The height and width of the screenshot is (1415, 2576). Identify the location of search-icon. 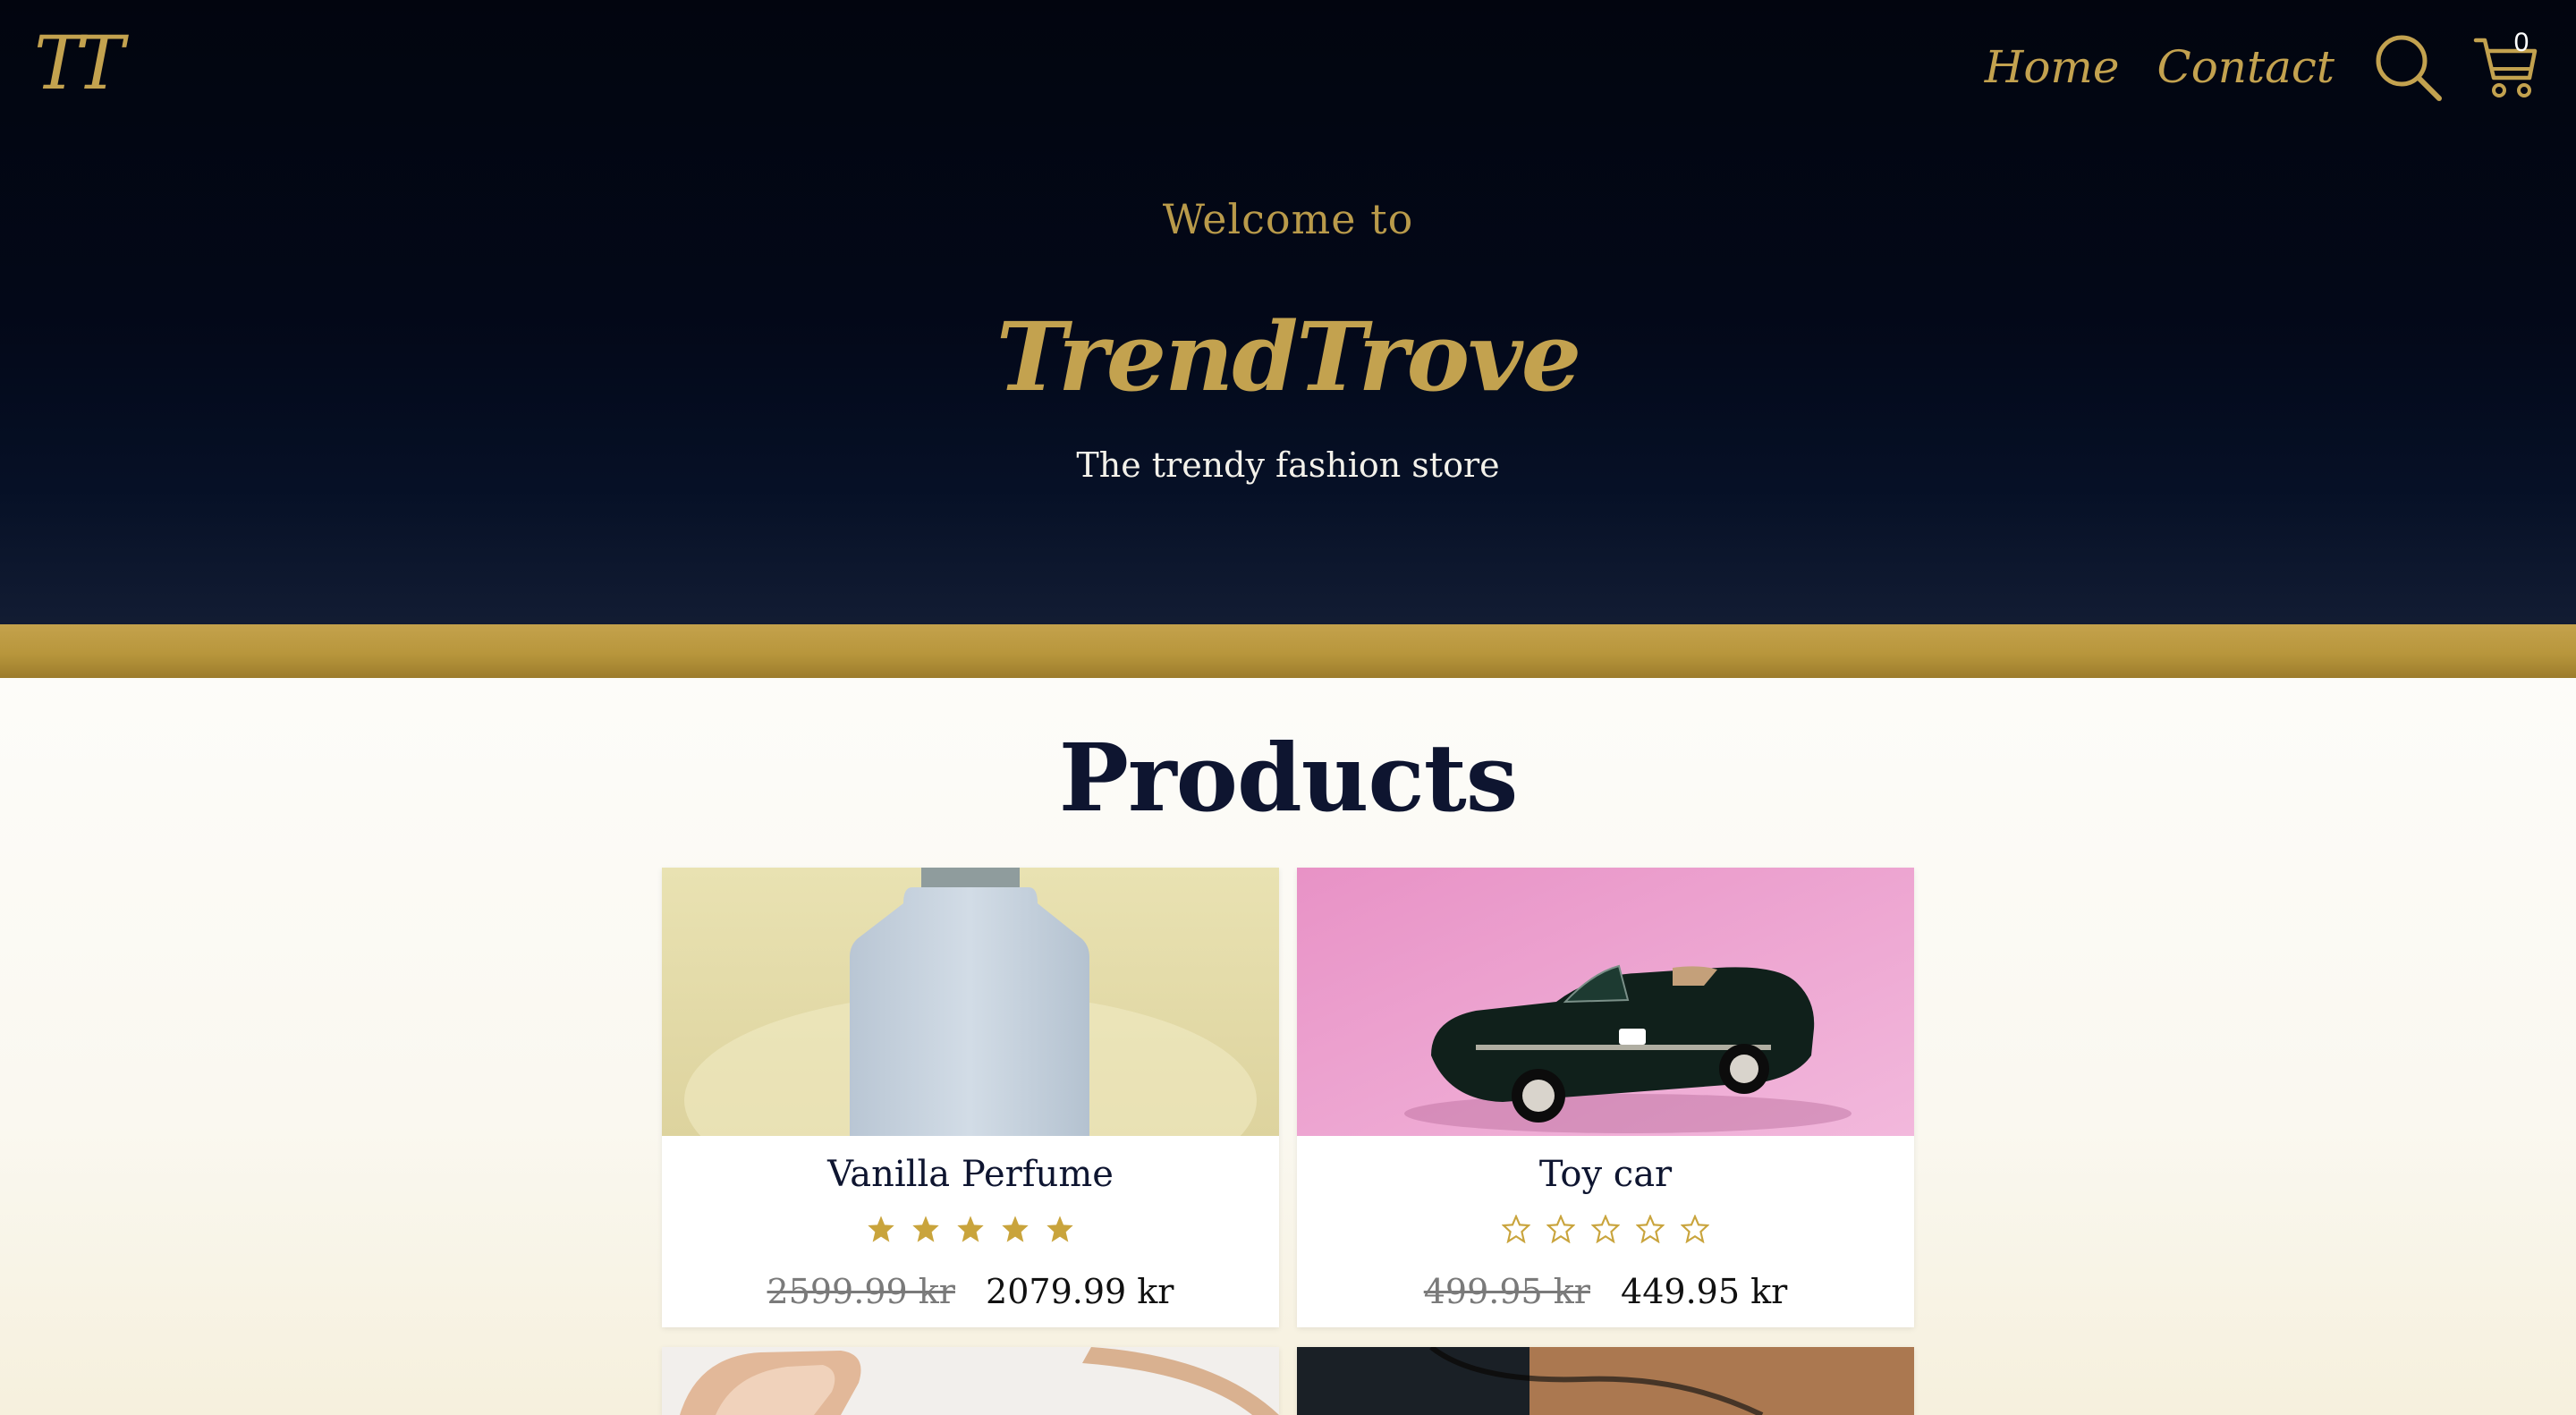
(2409, 68).